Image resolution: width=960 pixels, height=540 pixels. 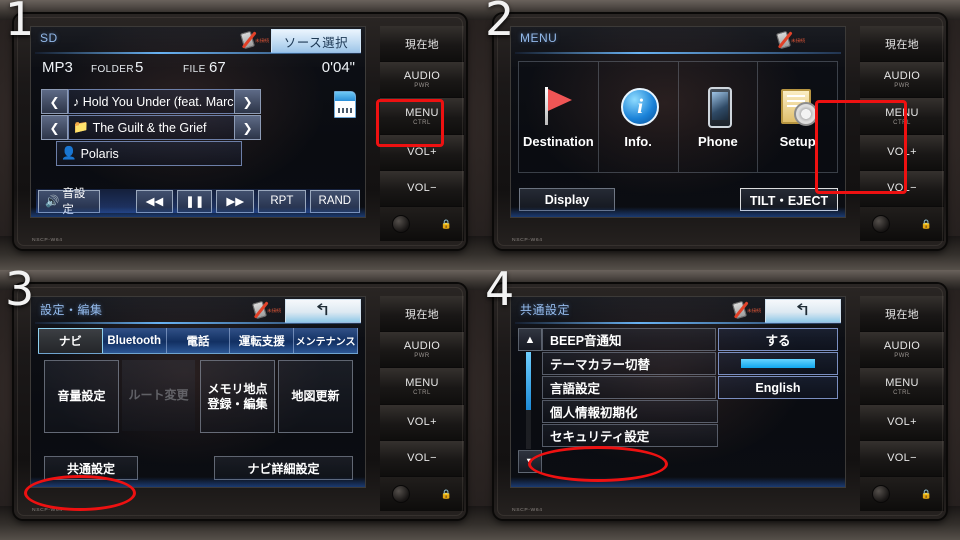 What do you see at coordinates (718, 141) in the screenshot?
I see `menu-item-label: Phone` at bounding box center [718, 141].